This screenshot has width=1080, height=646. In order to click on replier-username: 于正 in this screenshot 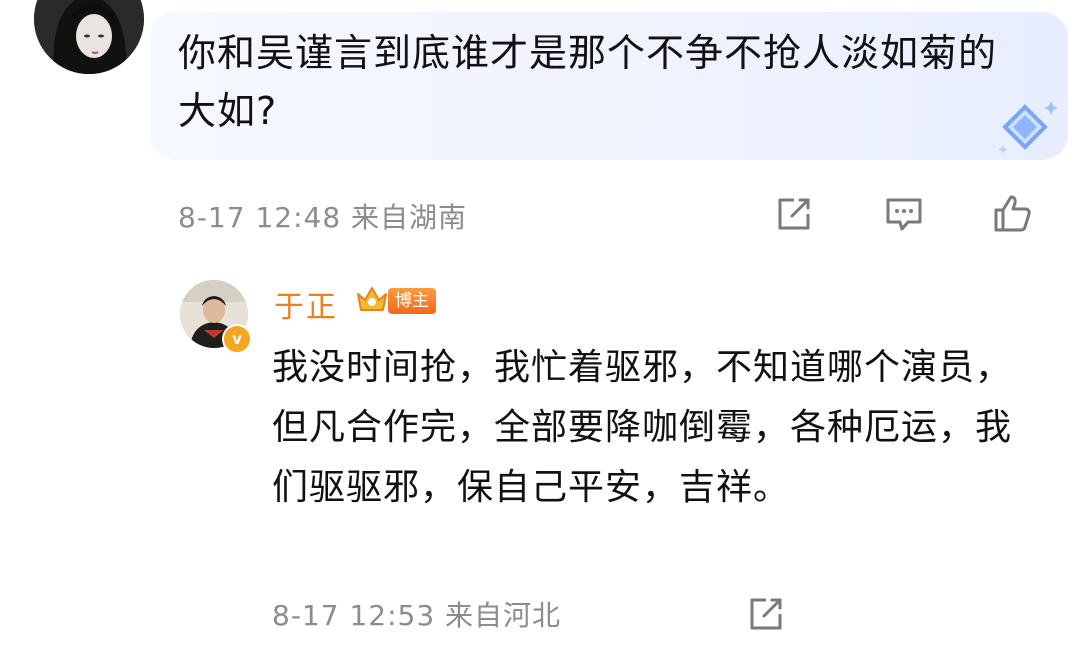, I will do `click(306, 304)`.